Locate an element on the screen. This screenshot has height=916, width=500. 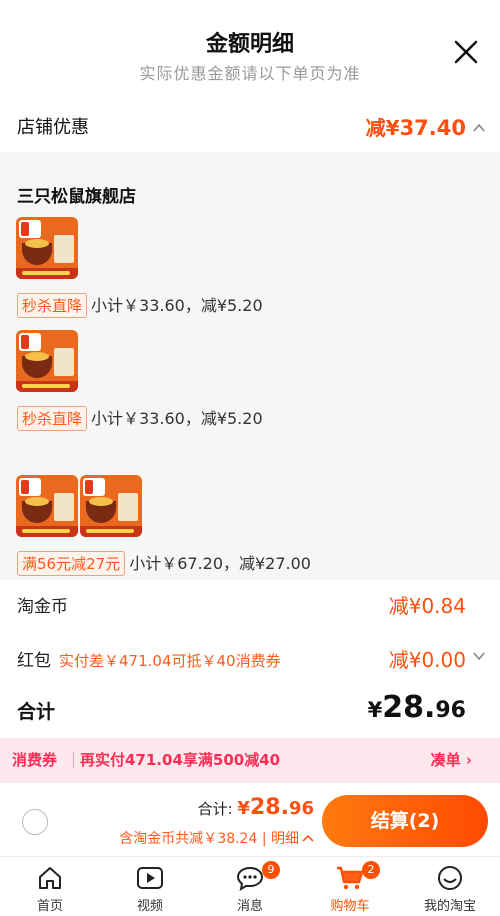
hongbao-label: 红包 实付差￥471.04可抵￥40消费券 is located at coordinates (149, 661).